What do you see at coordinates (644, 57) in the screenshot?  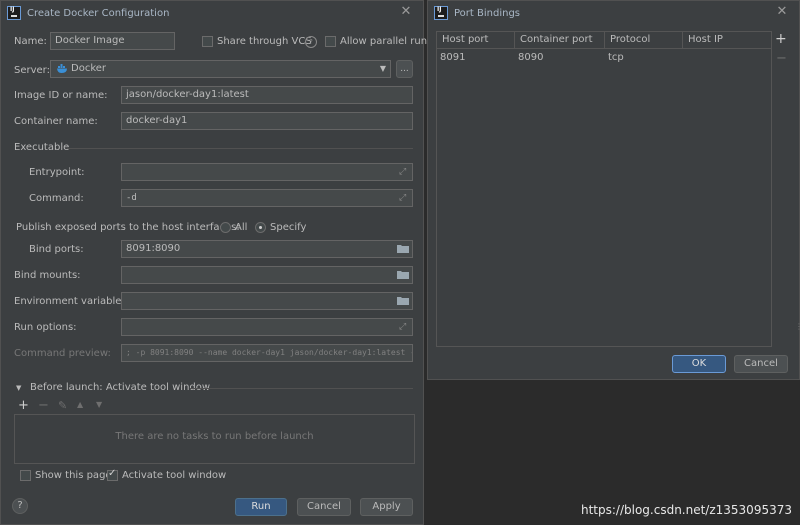 I see `cell-protocol: tcp` at bounding box center [644, 57].